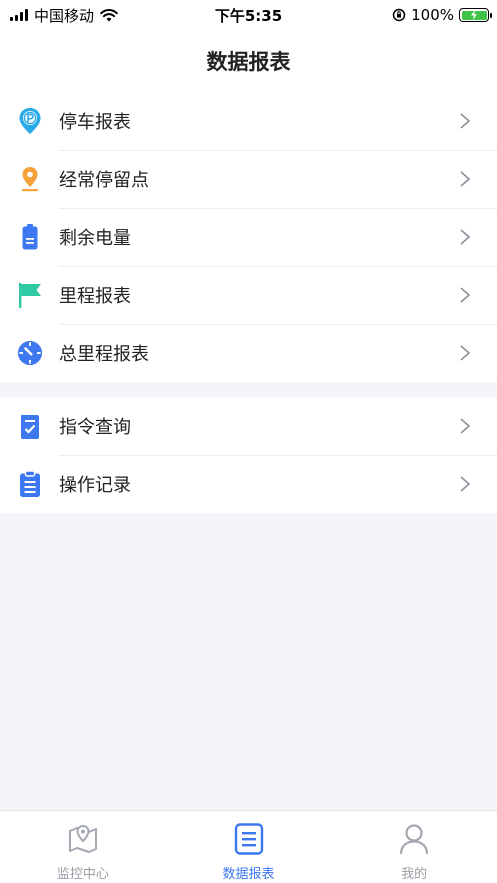 This screenshot has height=883, width=497. I want to click on menu-item-command-query: 指令查询, so click(248, 426).